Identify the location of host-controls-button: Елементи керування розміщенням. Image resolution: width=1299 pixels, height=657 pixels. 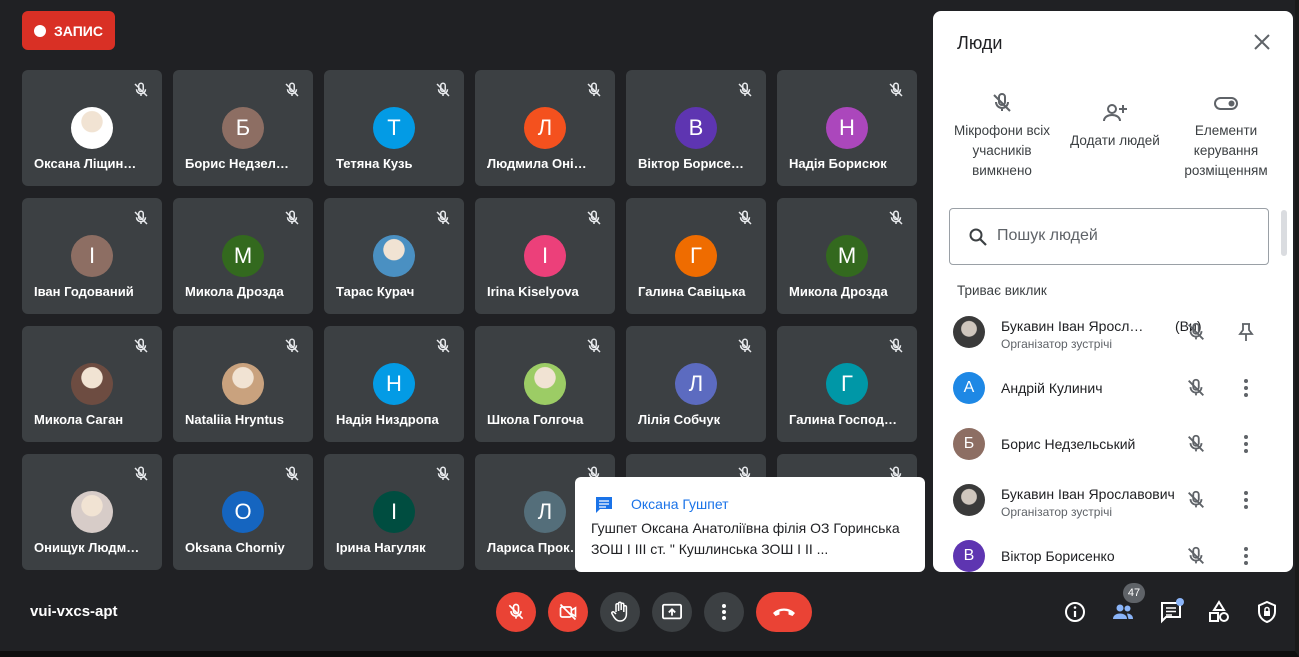
(1226, 136).